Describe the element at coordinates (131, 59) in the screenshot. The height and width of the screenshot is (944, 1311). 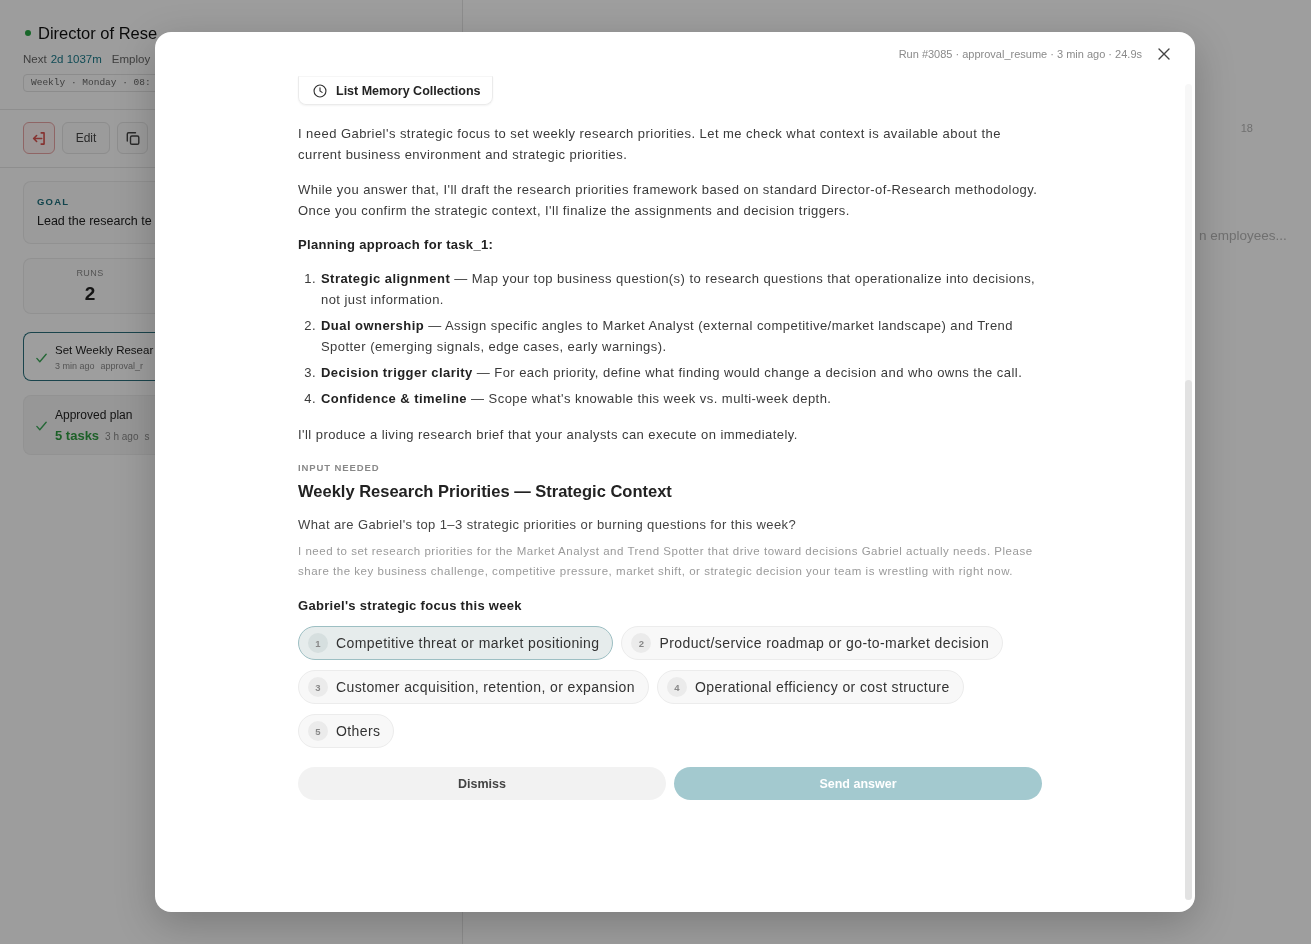
I see `employee-label: Employ` at that location.